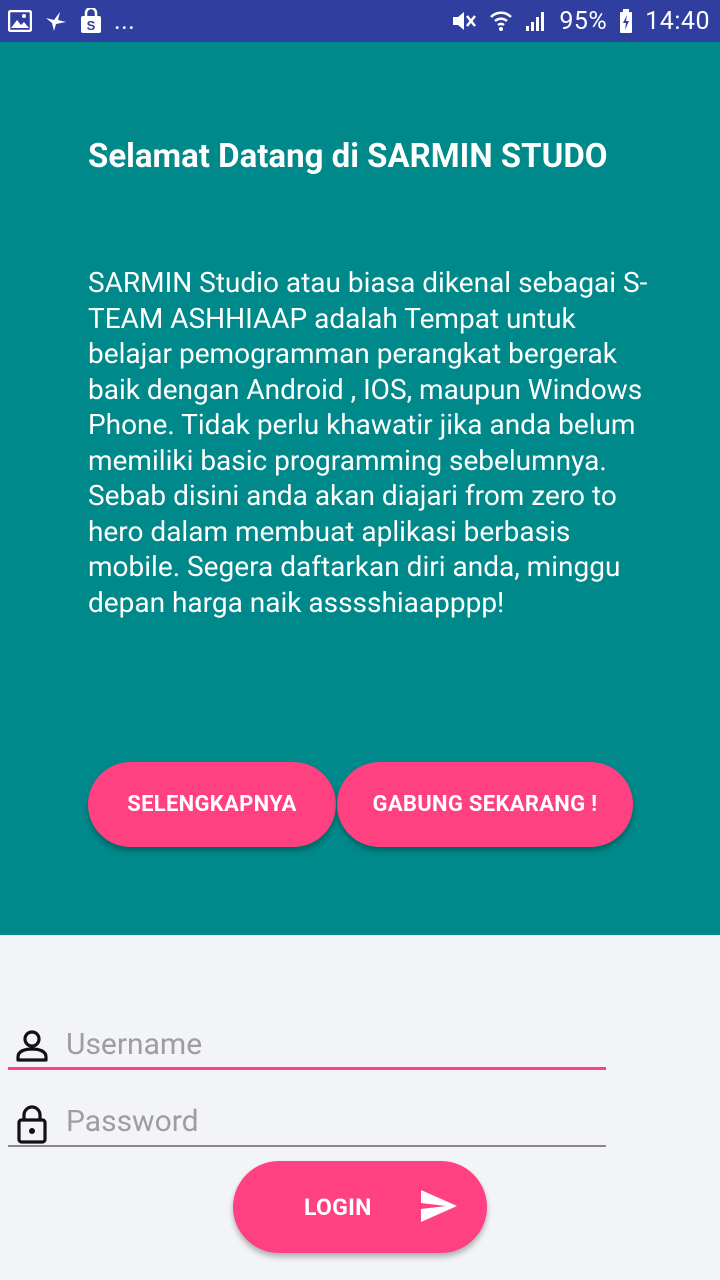  Describe the element at coordinates (501, 21) in the screenshot. I see `wifi-icon` at that location.